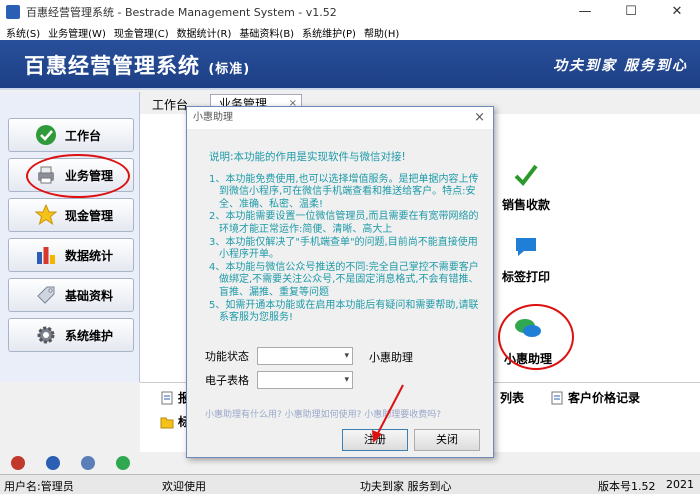  I want to click on label-print-function: 标签打印, so click(526, 258).